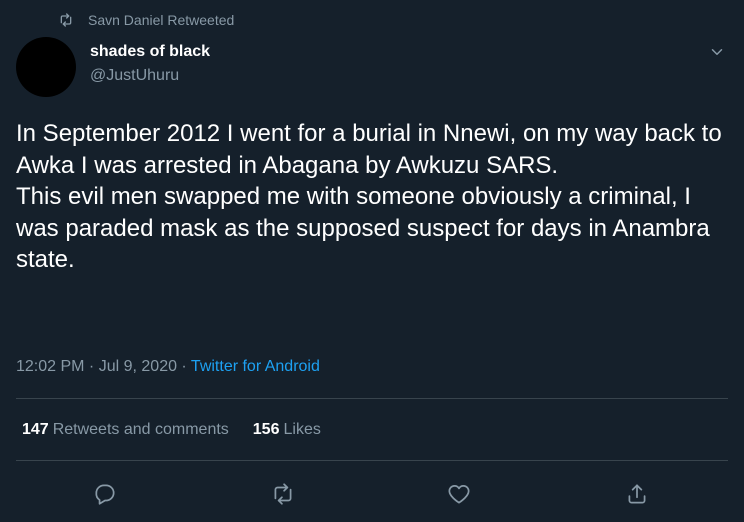 The width and height of the screenshot is (744, 522). I want to click on share-button, so click(637, 494).